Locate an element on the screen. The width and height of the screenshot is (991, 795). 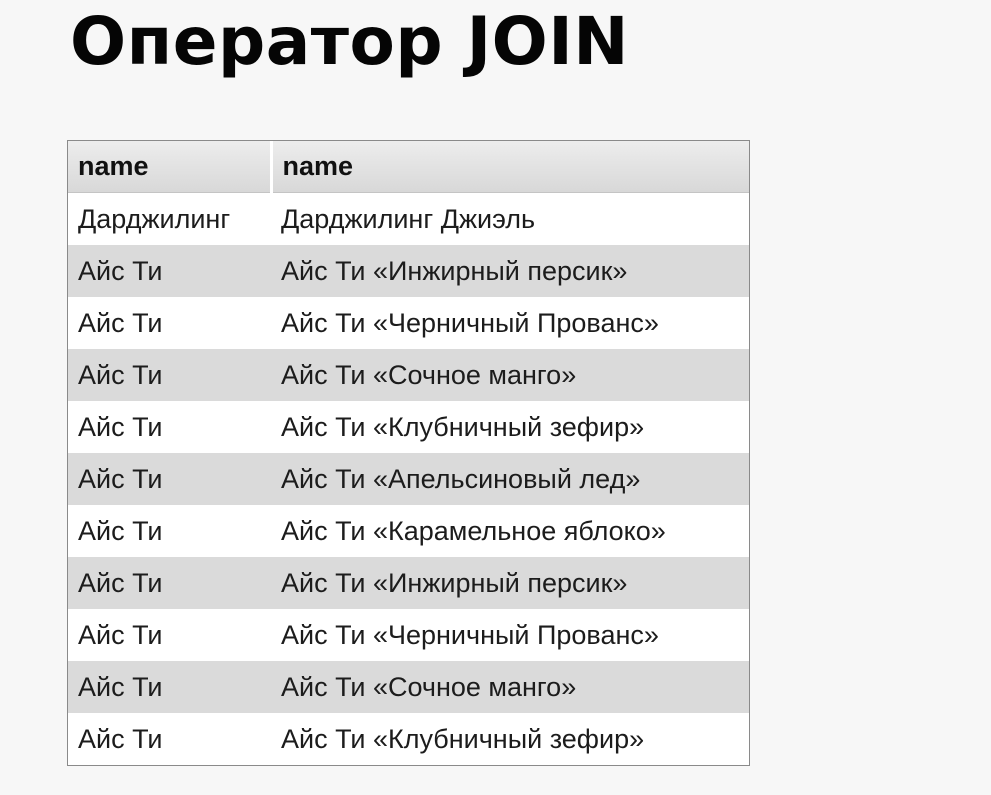
table-cell: Айс Ти «Карамельное яблоко» is located at coordinates (510, 531).